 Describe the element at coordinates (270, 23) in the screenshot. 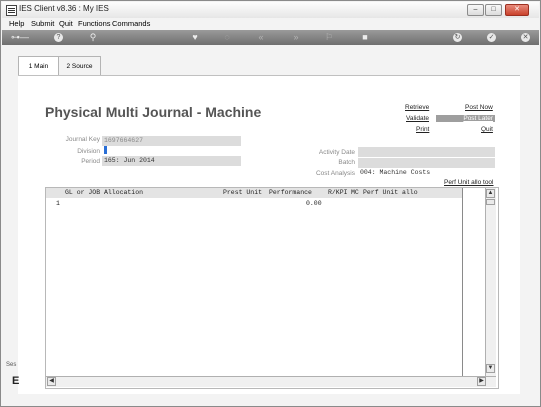

I see `menu-bar: Help Submit Quit Functions Commands` at that location.